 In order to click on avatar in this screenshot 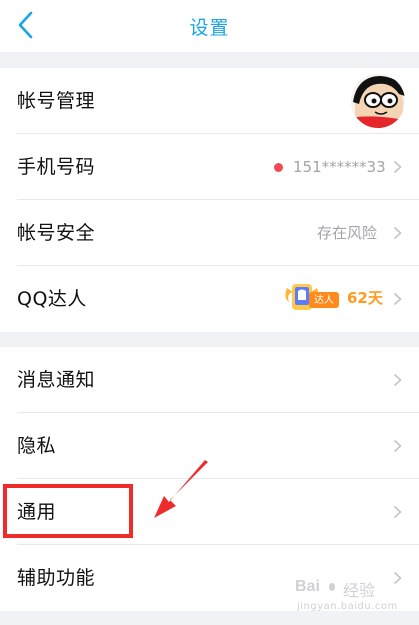, I will do `click(378, 101)`.